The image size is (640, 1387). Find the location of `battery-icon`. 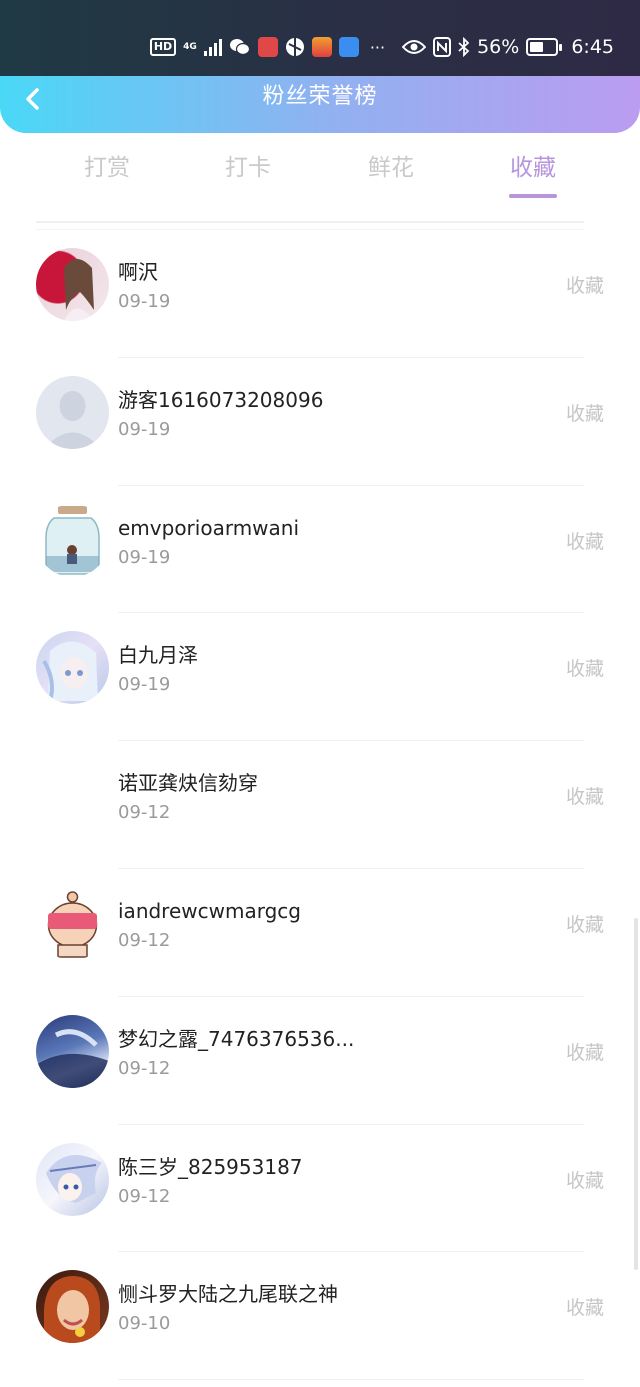

battery-icon is located at coordinates (544, 47).